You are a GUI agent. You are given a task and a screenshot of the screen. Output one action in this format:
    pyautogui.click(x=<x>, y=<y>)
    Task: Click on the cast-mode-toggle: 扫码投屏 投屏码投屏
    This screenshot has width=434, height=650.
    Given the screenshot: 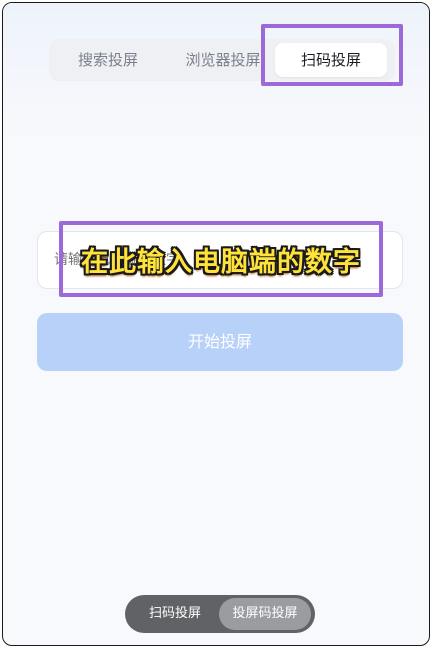 What is the action you would take?
    pyautogui.click(x=220, y=614)
    